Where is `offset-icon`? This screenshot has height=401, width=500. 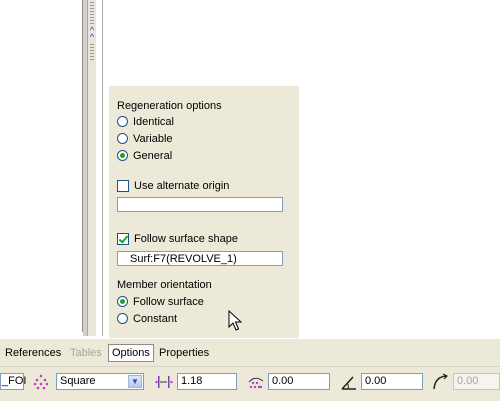
offset-icon is located at coordinates (256, 383).